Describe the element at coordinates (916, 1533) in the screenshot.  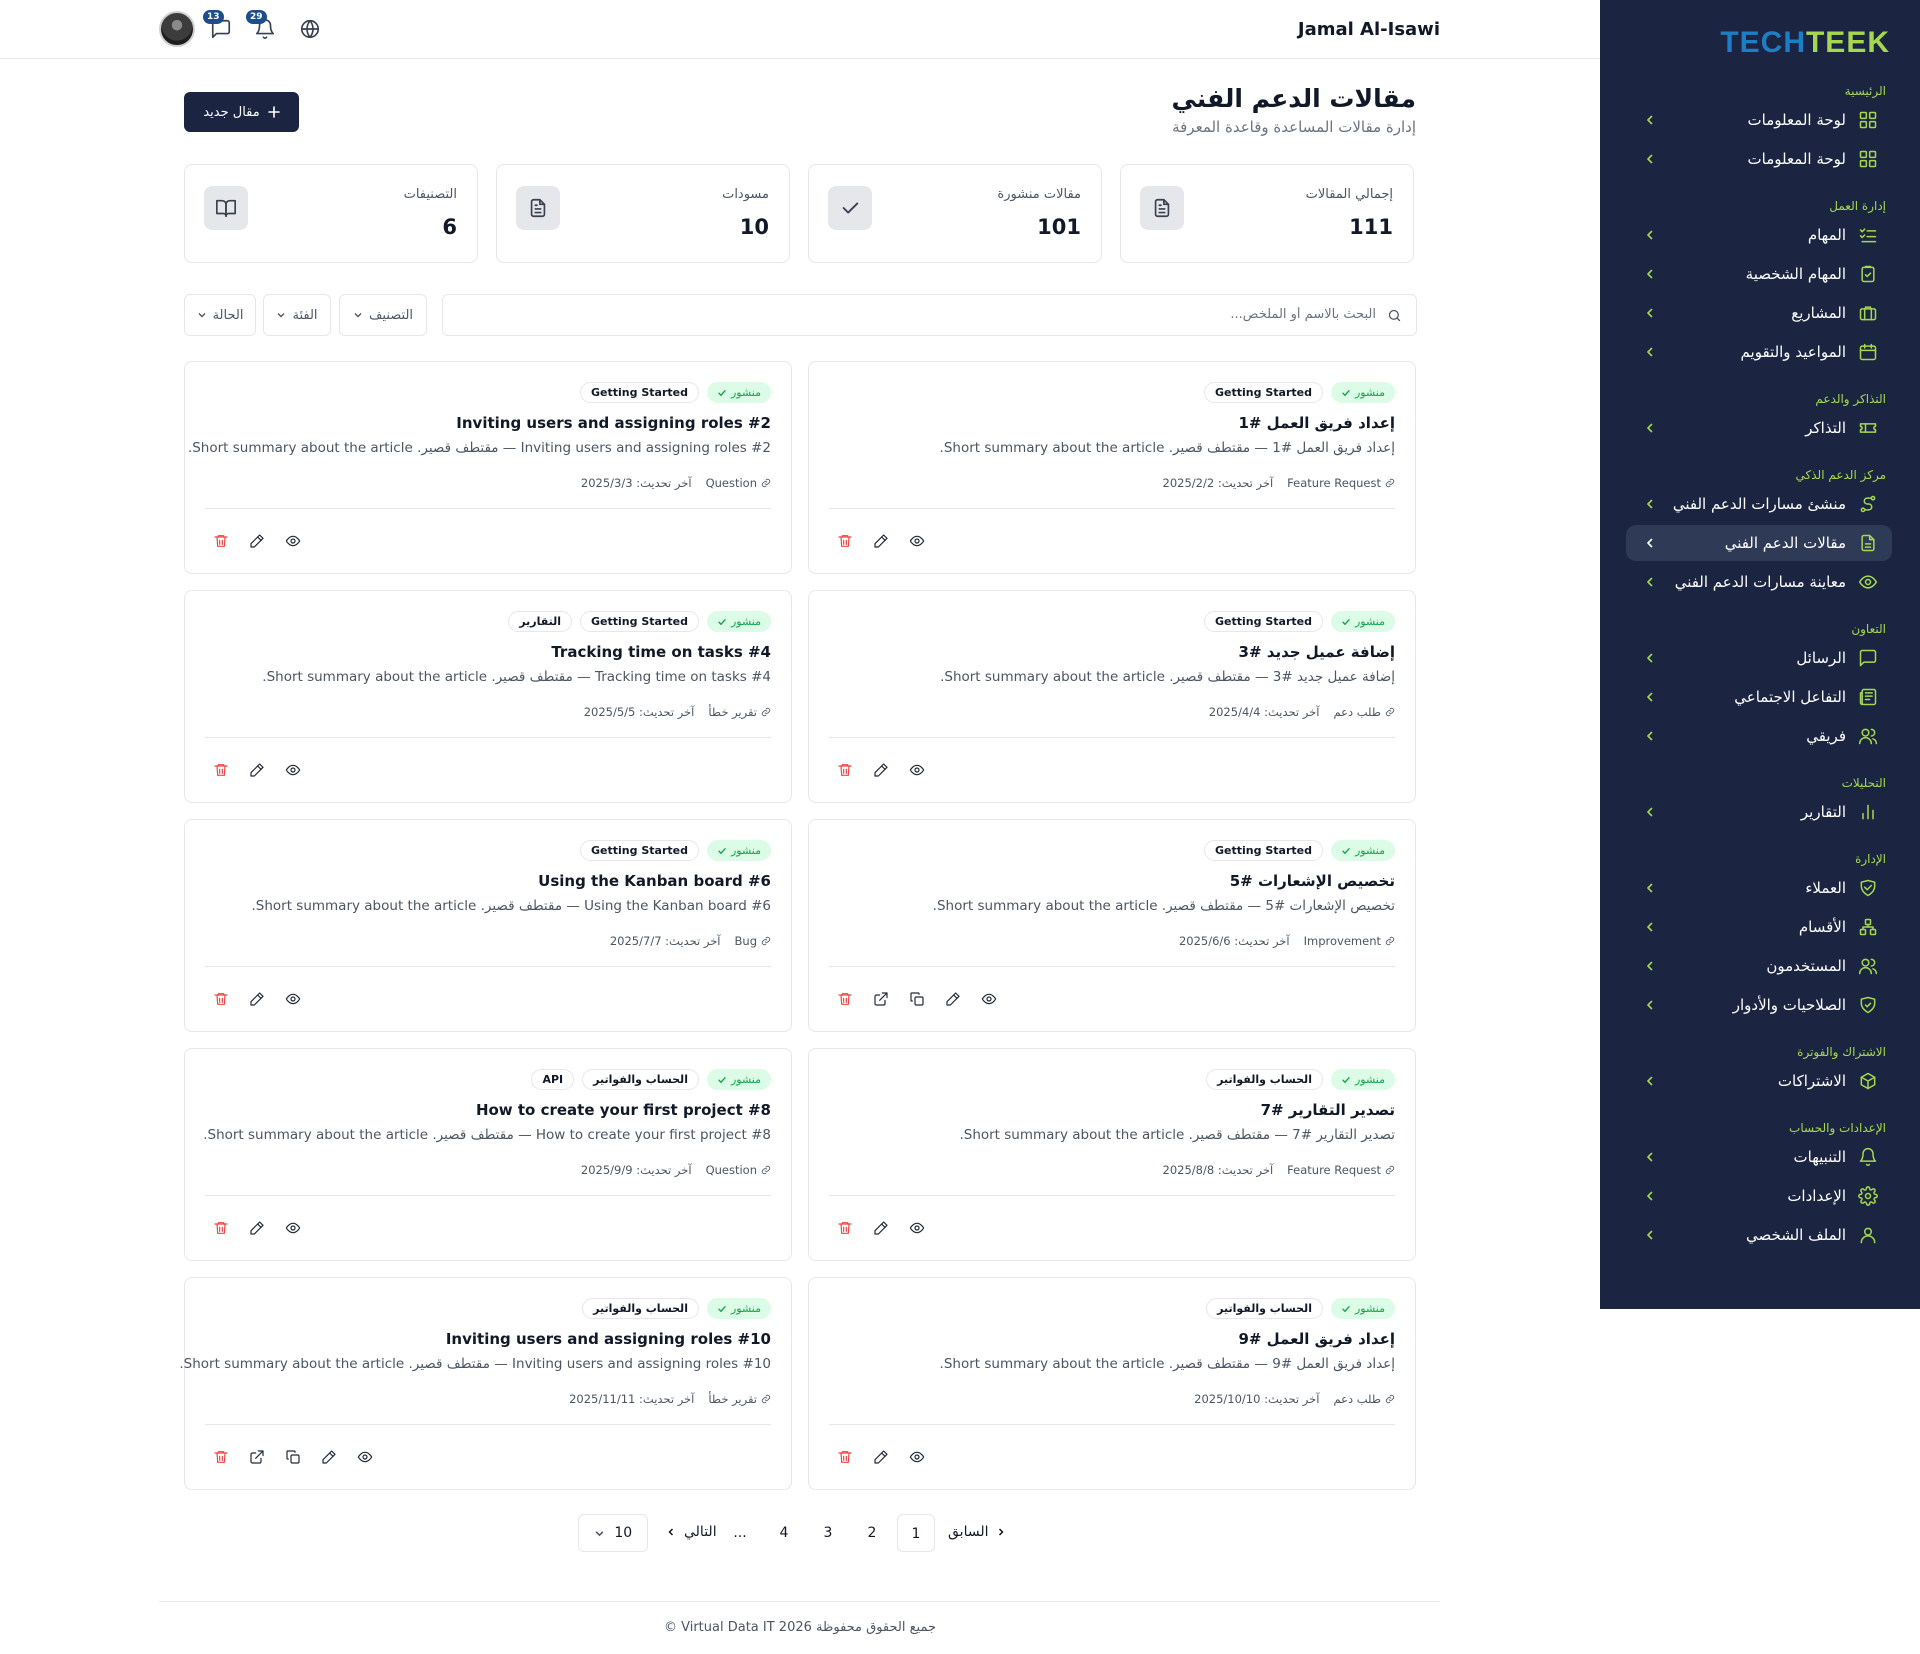
I see `page-1-button: 1` at that location.